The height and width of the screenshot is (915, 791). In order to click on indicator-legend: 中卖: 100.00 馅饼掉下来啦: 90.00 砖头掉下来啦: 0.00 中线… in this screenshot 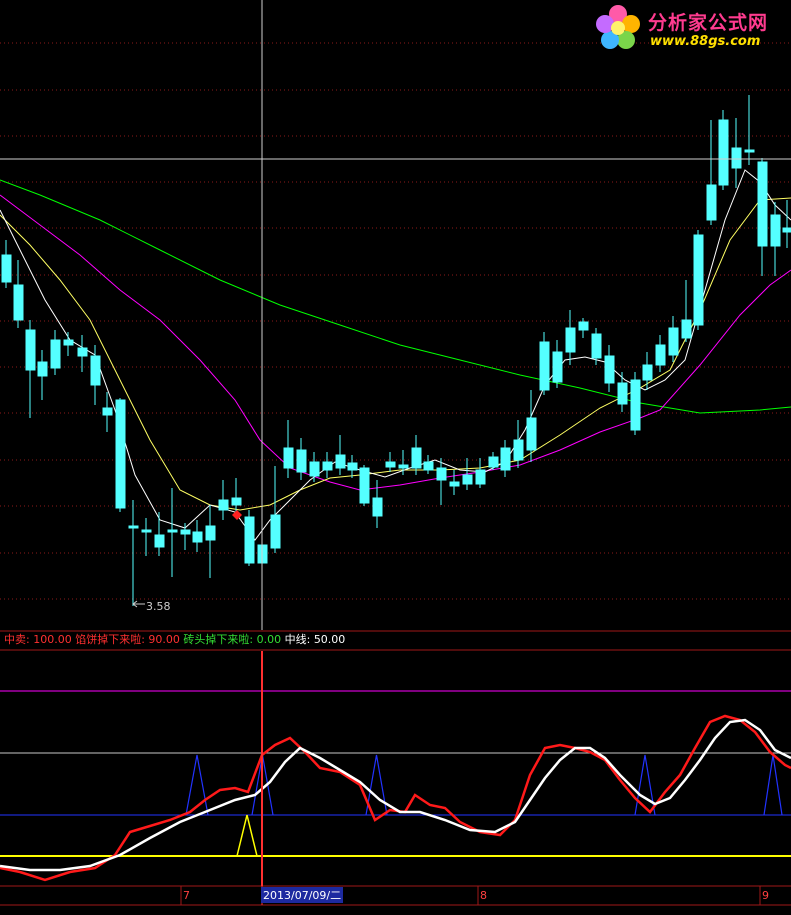, I will do `click(174, 640)`.